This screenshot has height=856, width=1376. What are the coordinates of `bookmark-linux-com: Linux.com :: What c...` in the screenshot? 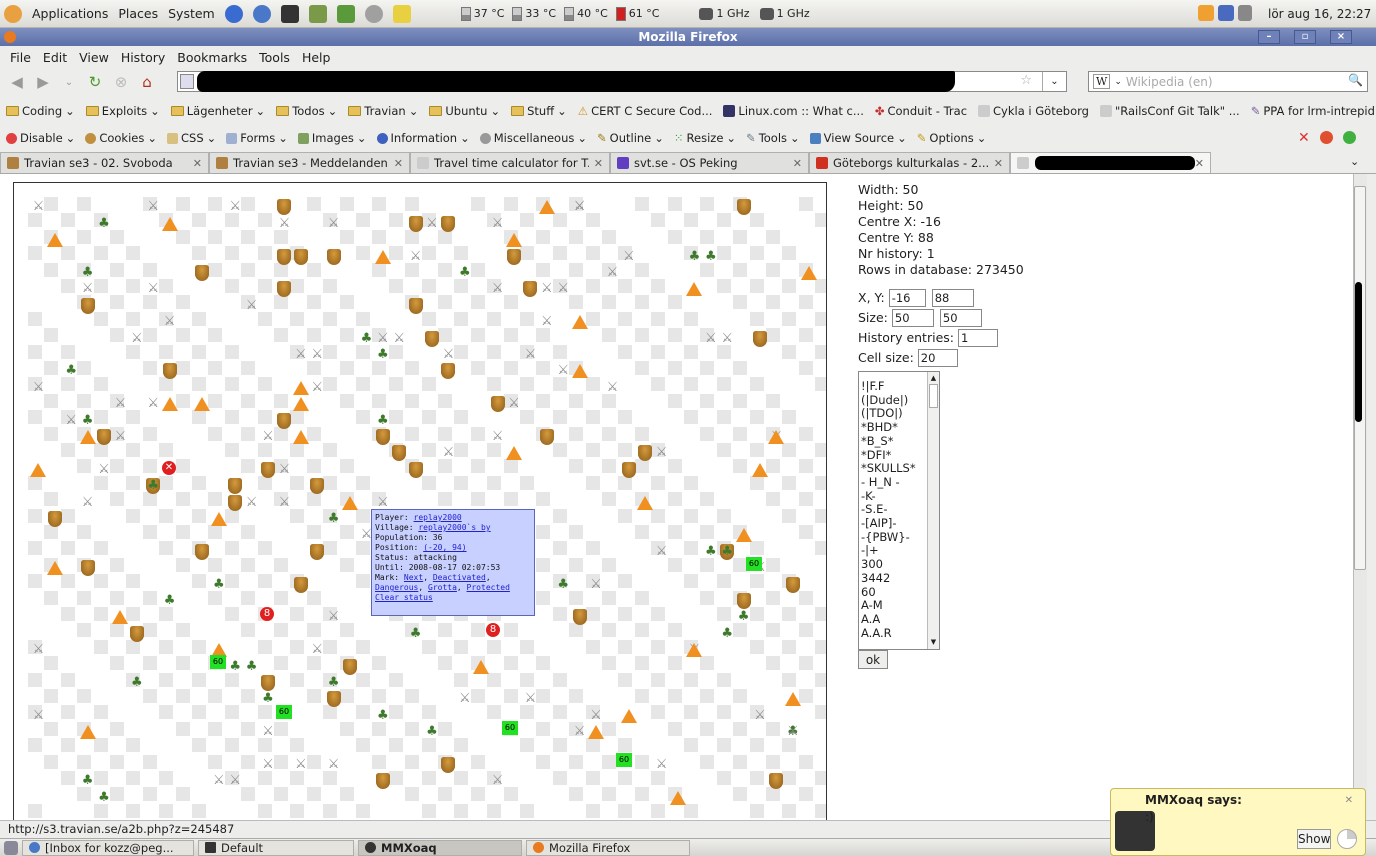 It's located at (793, 111).